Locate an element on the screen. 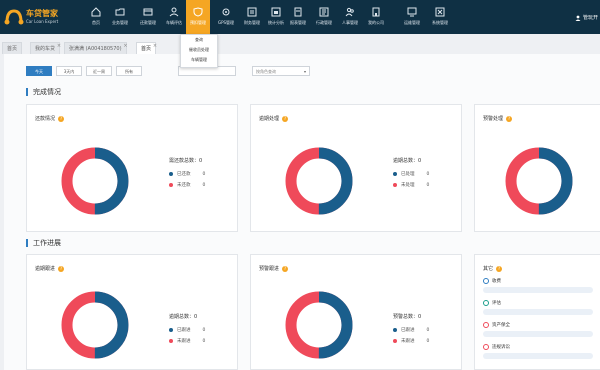 The image size is (600, 370). user-name: 管玩开 is located at coordinates (590, 18).